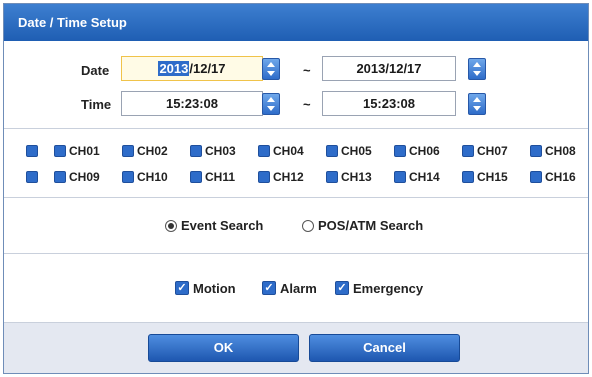 The image size is (592, 377). What do you see at coordinates (424, 177) in the screenshot?
I see `channel-label-ch14: CH14` at bounding box center [424, 177].